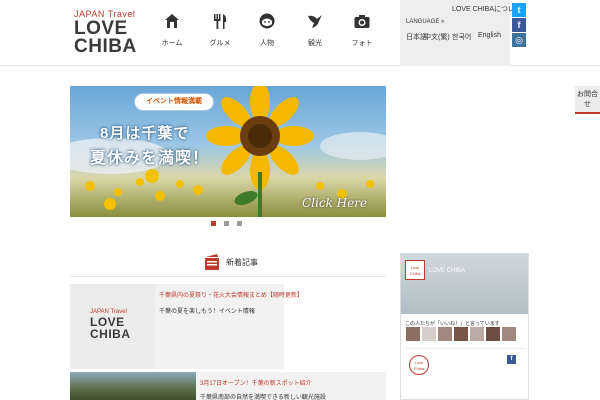 This screenshot has width=600, height=400. I want to click on article-logo-1: JAPAN Travel LOVE CHIBA, so click(110, 324).